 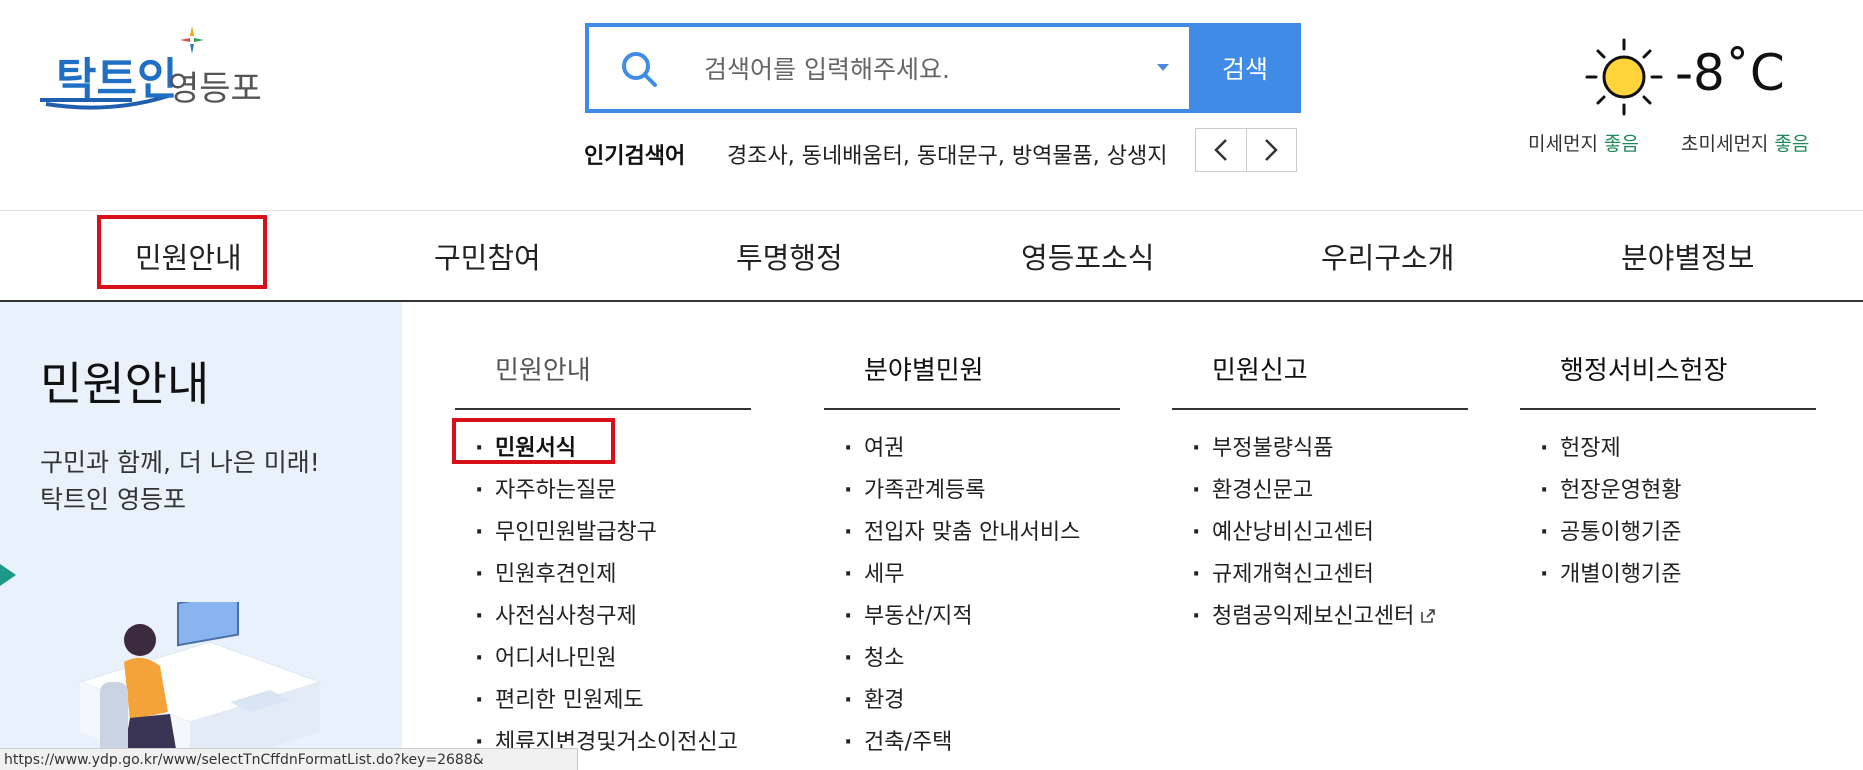 What do you see at coordinates (1320, 449) in the screenshot?
I see `menu-item: 부정불량식품` at bounding box center [1320, 449].